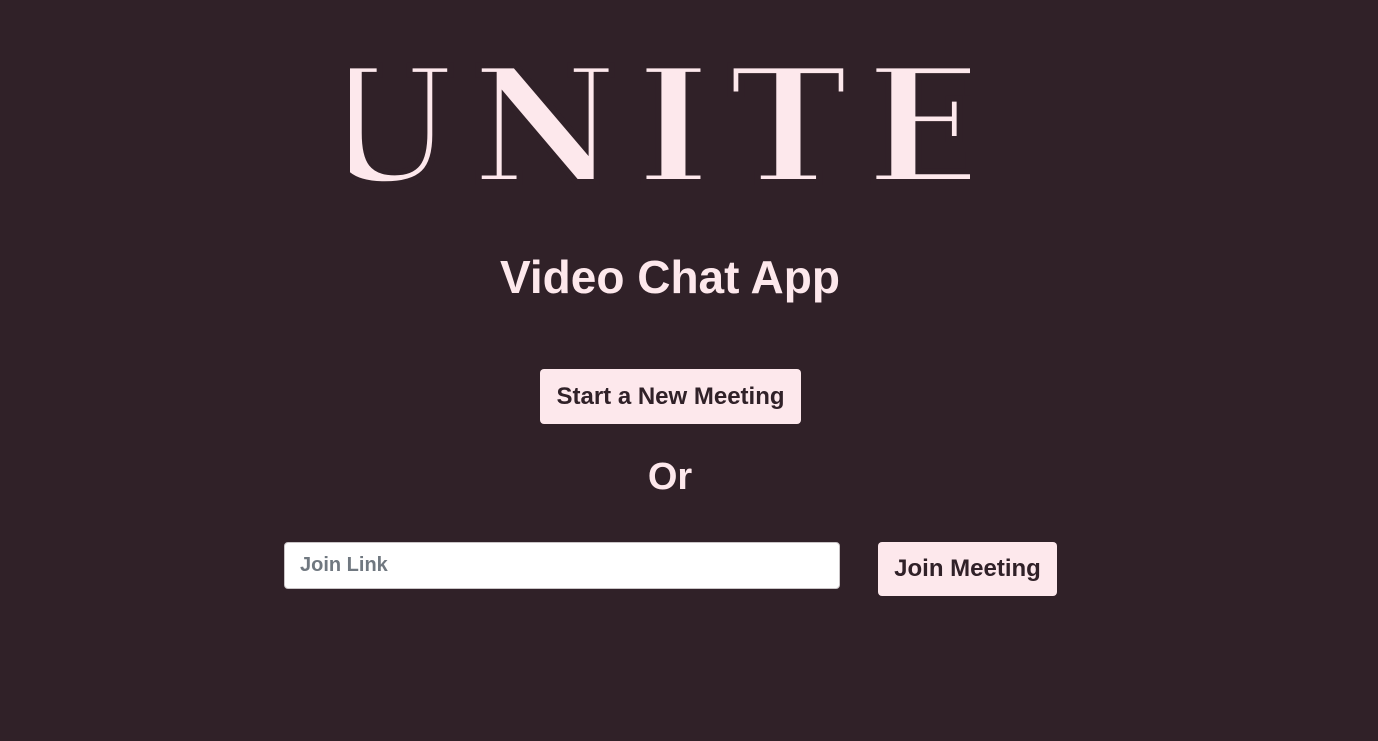 This screenshot has width=1378, height=741. Describe the element at coordinates (562, 565) in the screenshot. I see `join-link-input` at that location.